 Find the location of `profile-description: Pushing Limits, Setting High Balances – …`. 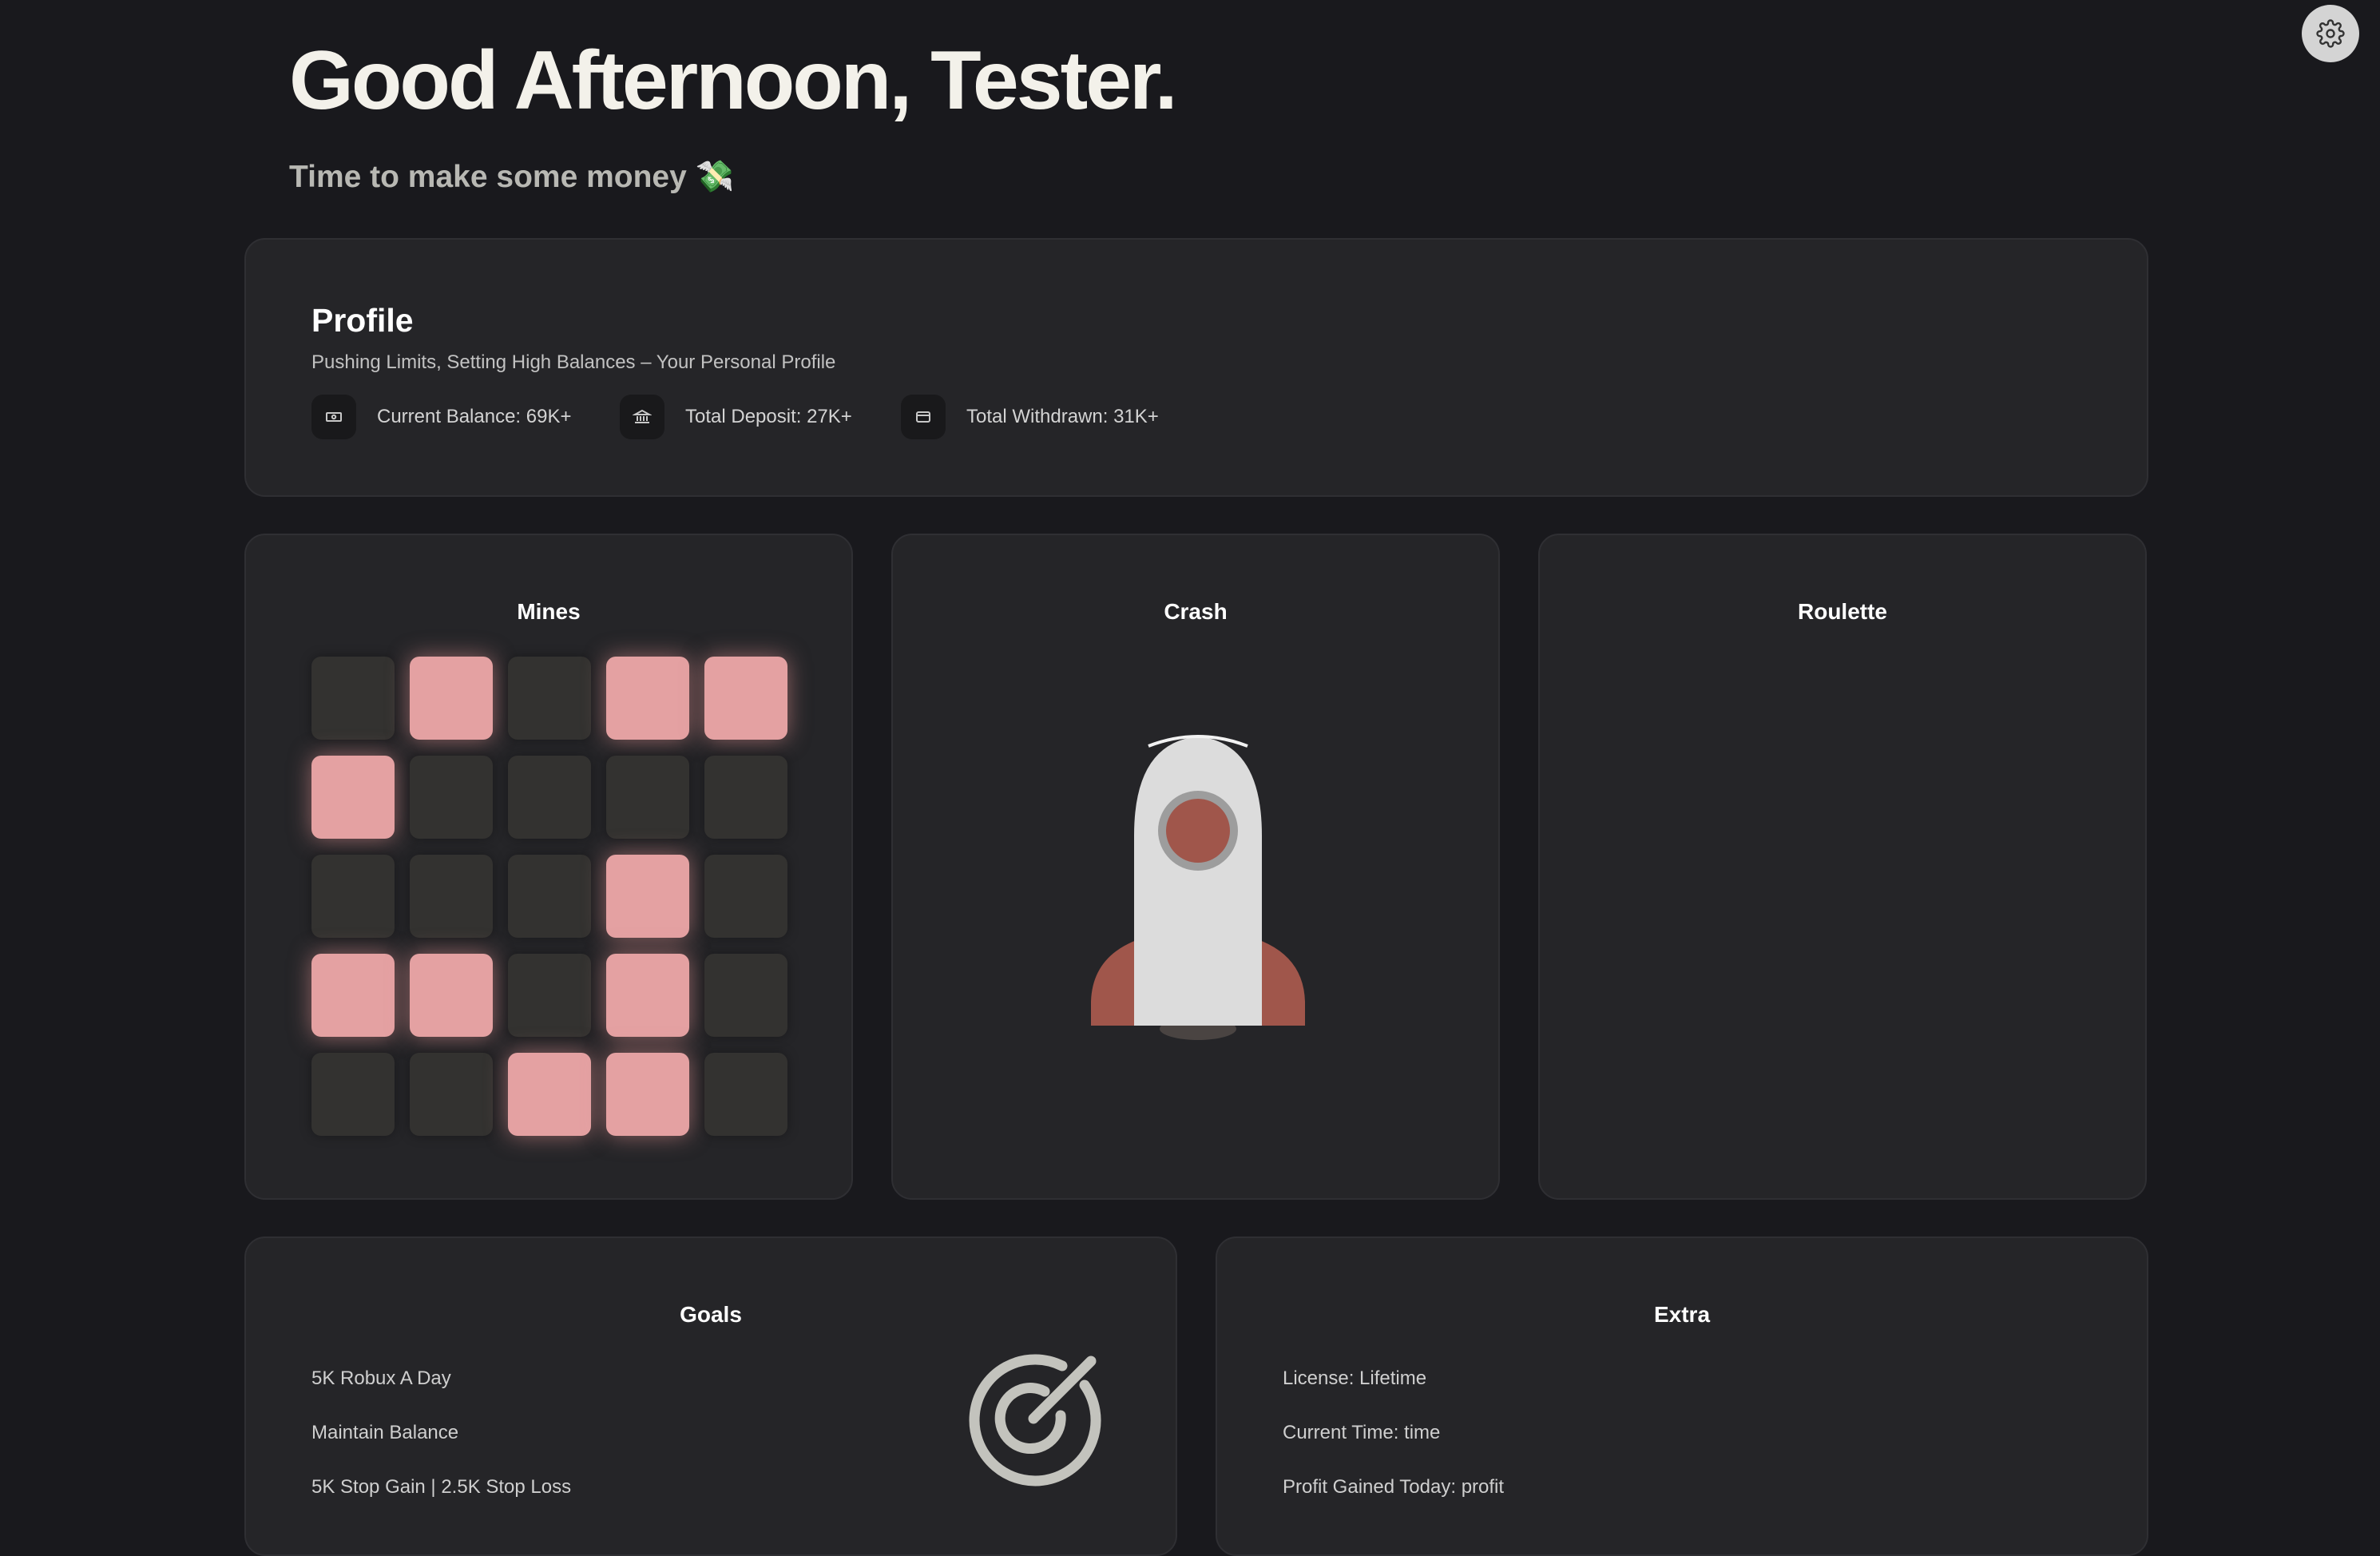

profile-description: Pushing Limits, Setting High Balances – … is located at coordinates (573, 362).